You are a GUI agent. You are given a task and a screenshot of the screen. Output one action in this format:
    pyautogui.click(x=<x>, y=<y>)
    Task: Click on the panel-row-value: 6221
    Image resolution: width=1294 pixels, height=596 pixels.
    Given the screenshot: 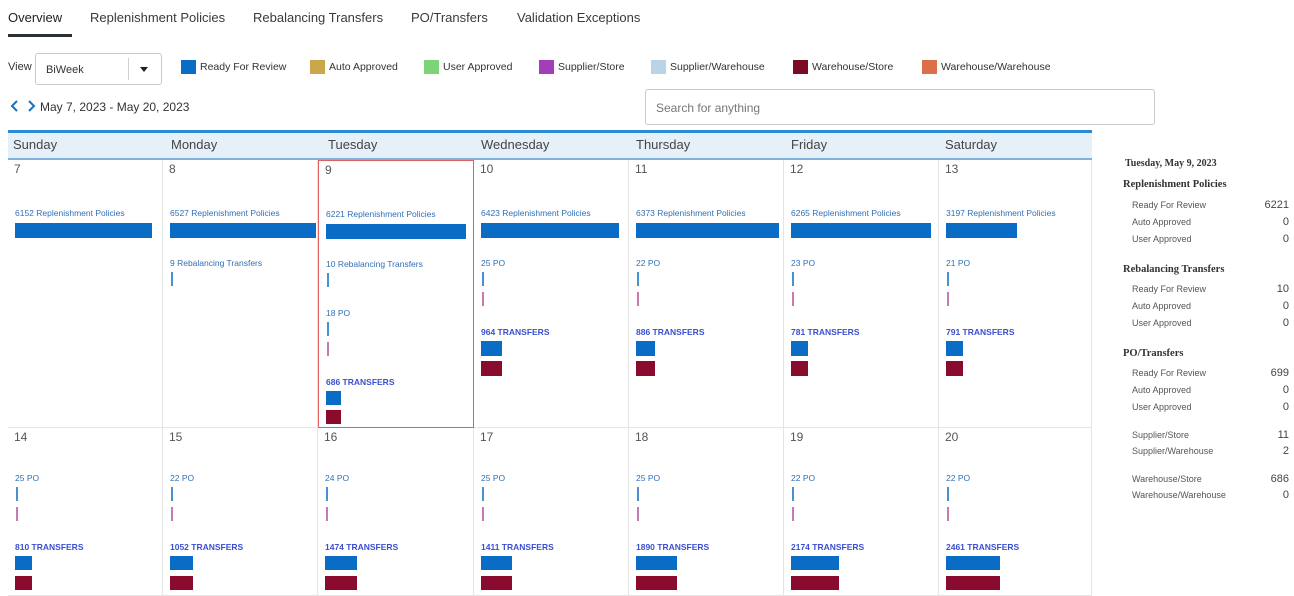 What is the action you would take?
    pyautogui.click(x=1276, y=205)
    